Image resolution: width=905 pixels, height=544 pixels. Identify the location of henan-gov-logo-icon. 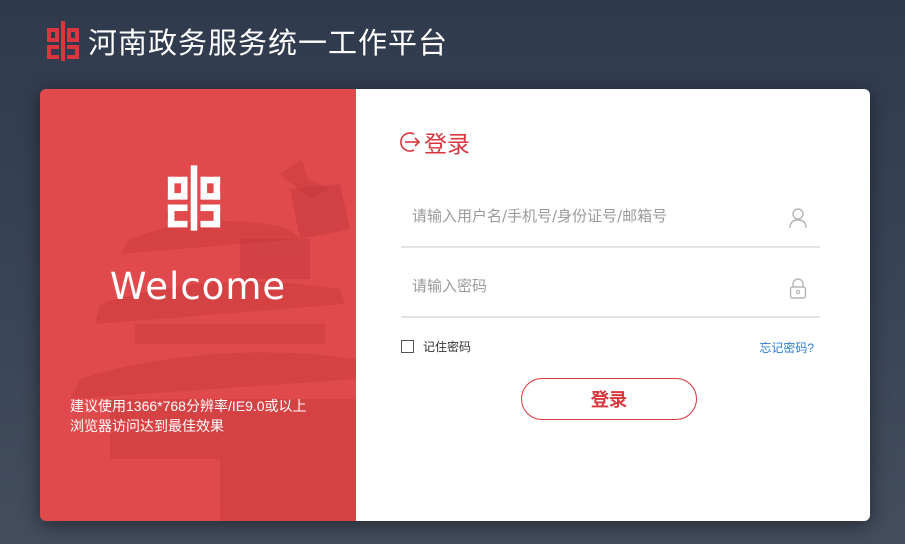
(63, 41).